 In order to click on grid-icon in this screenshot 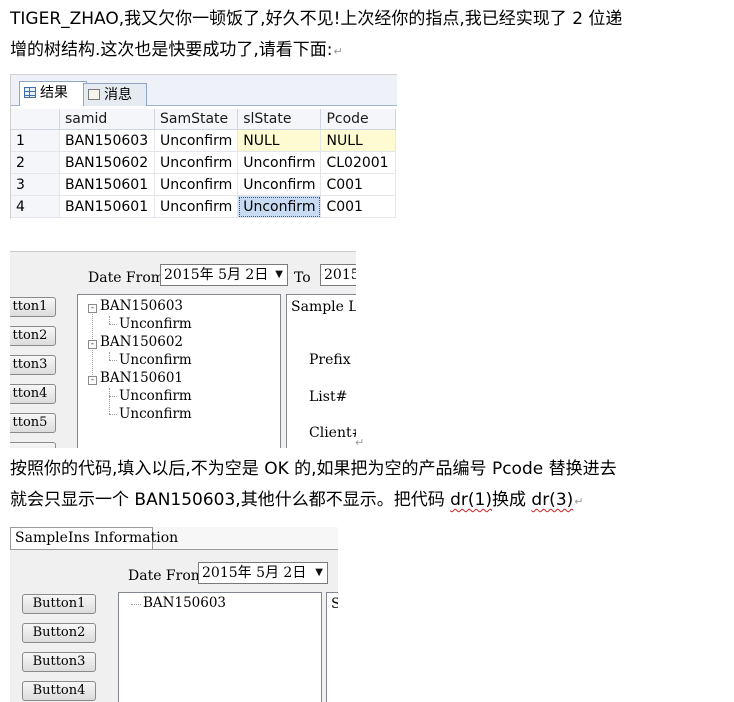, I will do `click(30, 92)`.